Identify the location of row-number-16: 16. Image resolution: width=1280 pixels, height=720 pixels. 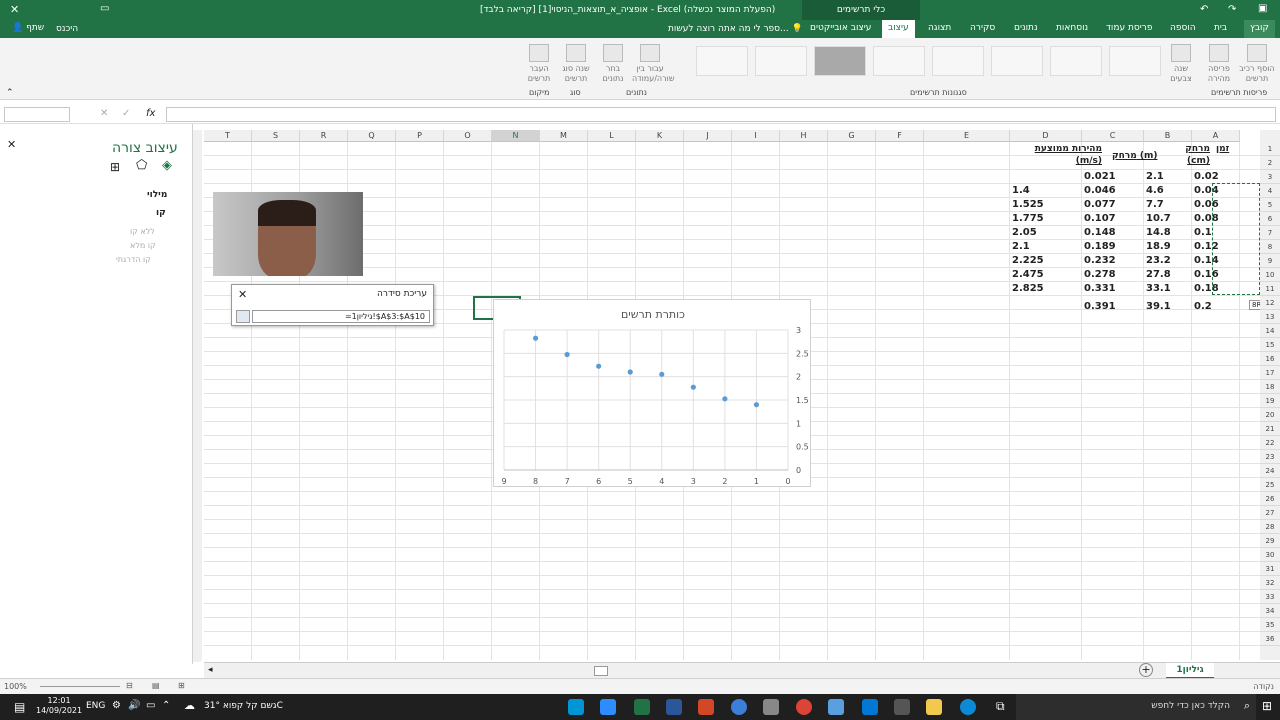
(1270, 359).